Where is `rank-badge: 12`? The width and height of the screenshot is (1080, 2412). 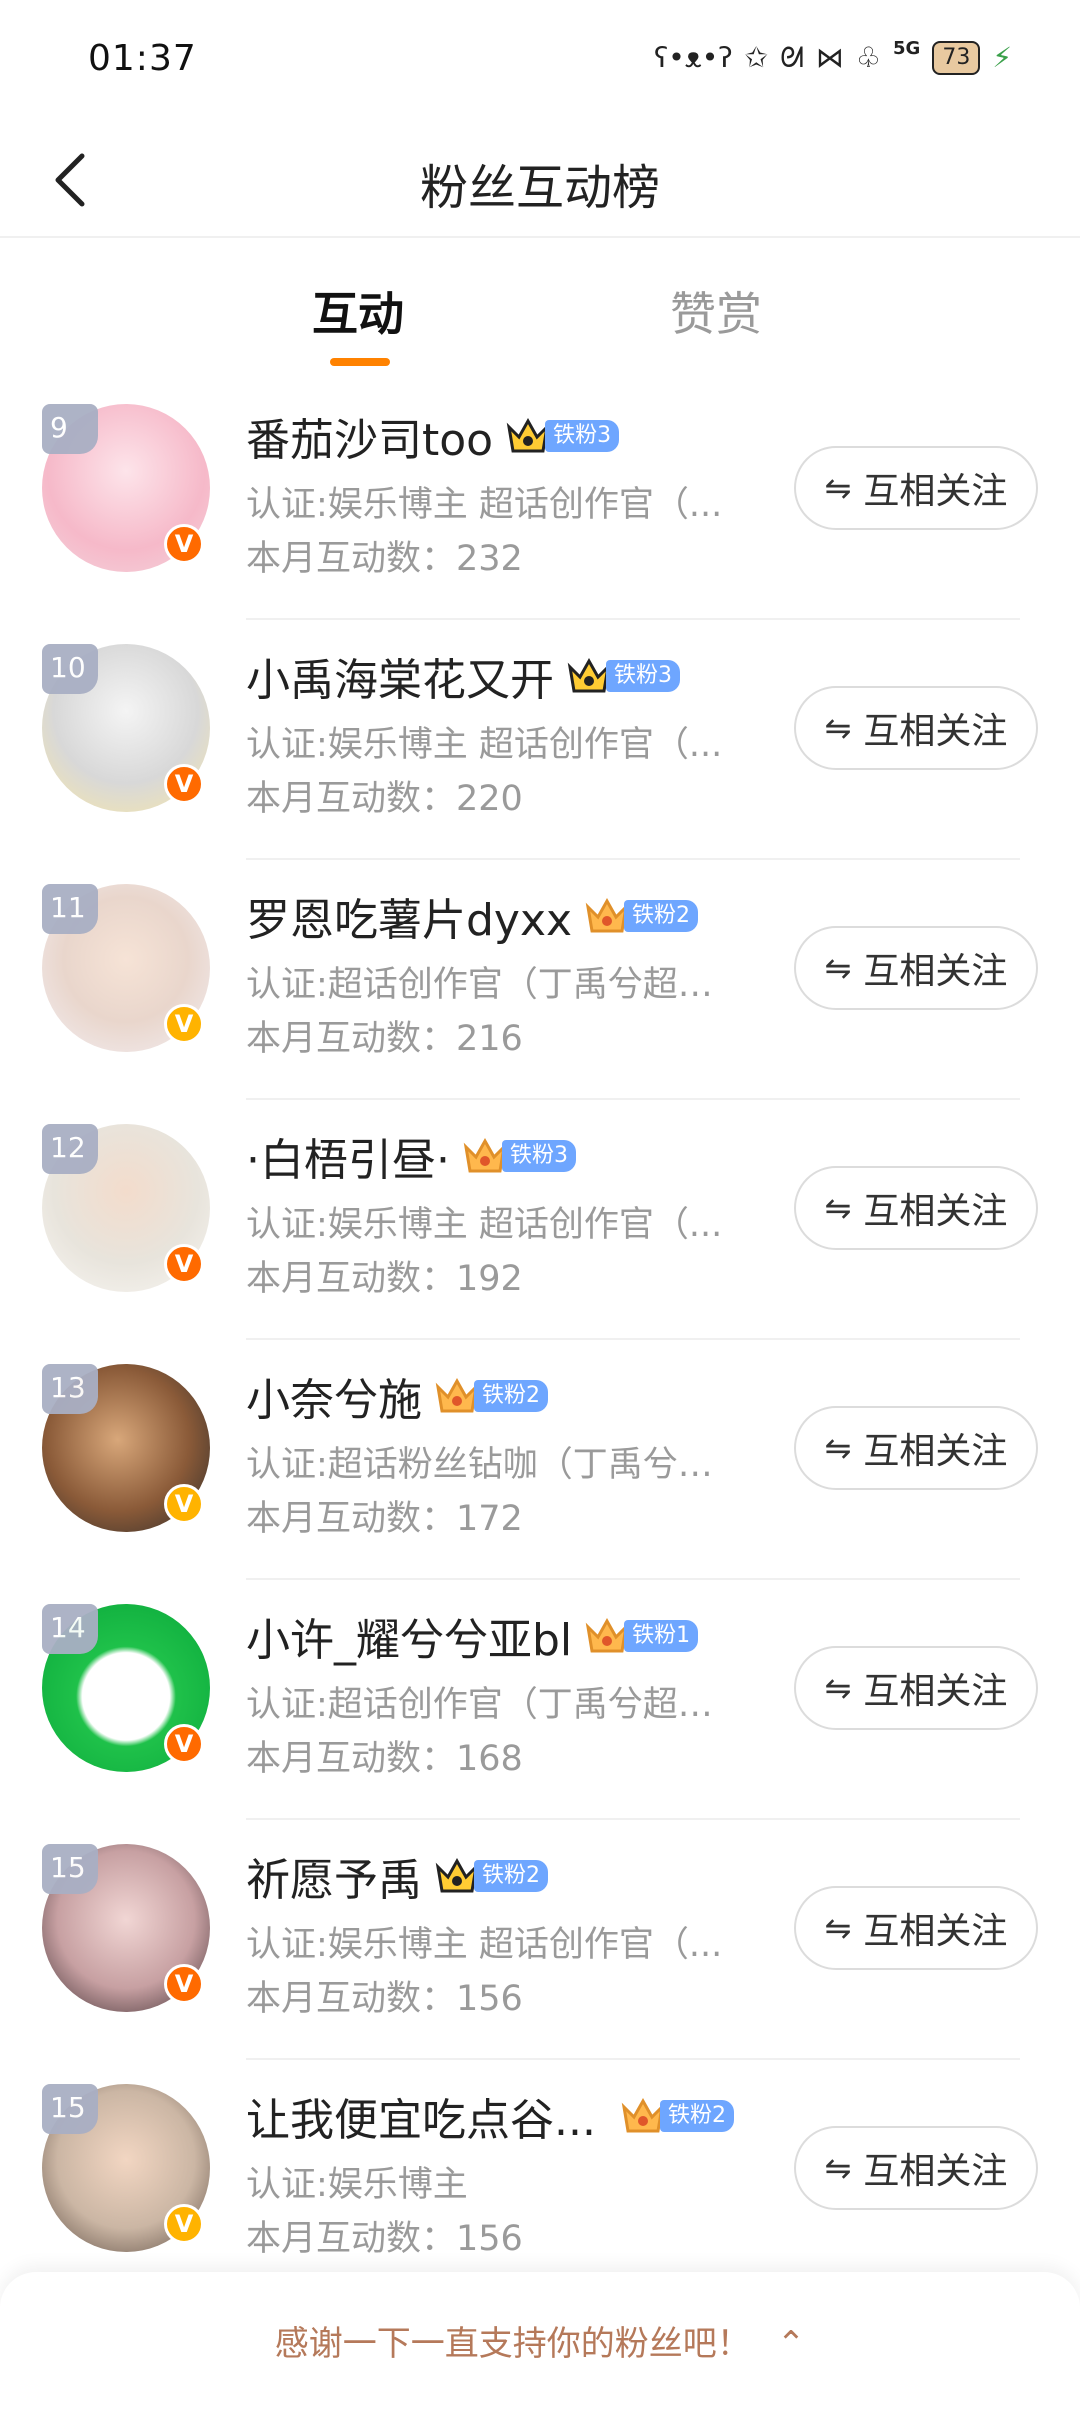
rank-badge: 12 is located at coordinates (70, 1149).